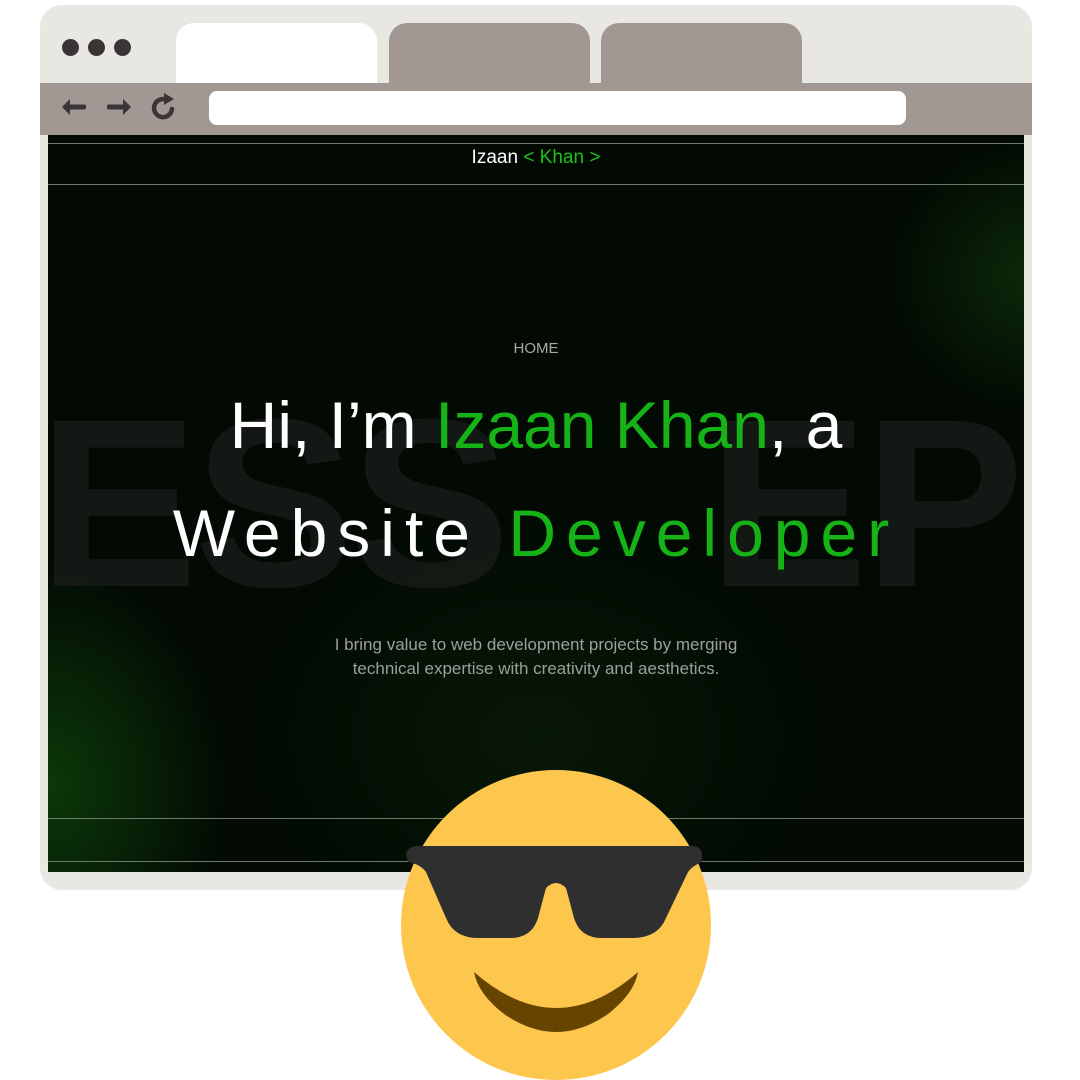 The height and width of the screenshot is (1080, 1080). What do you see at coordinates (72, 107) in the screenshot?
I see `back-arrow-icon` at bounding box center [72, 107].